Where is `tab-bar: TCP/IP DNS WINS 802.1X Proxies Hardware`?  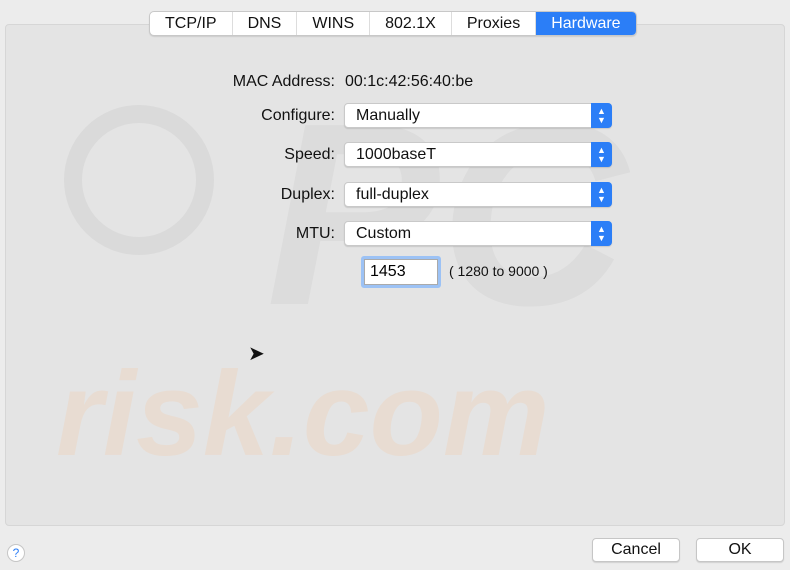
tab-bar: TCP/IP DNS WINS 802.1X Proxies Hardware is located at coordinates (393, 23).